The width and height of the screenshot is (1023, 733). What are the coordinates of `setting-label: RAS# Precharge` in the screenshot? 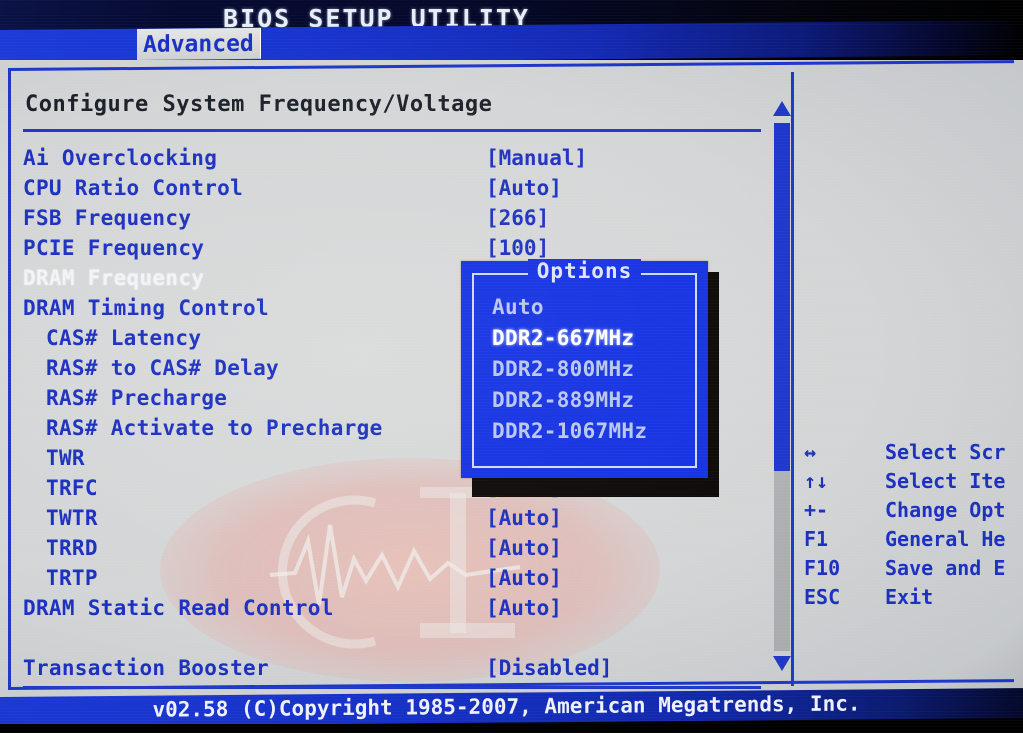 It's located at (137, 398).